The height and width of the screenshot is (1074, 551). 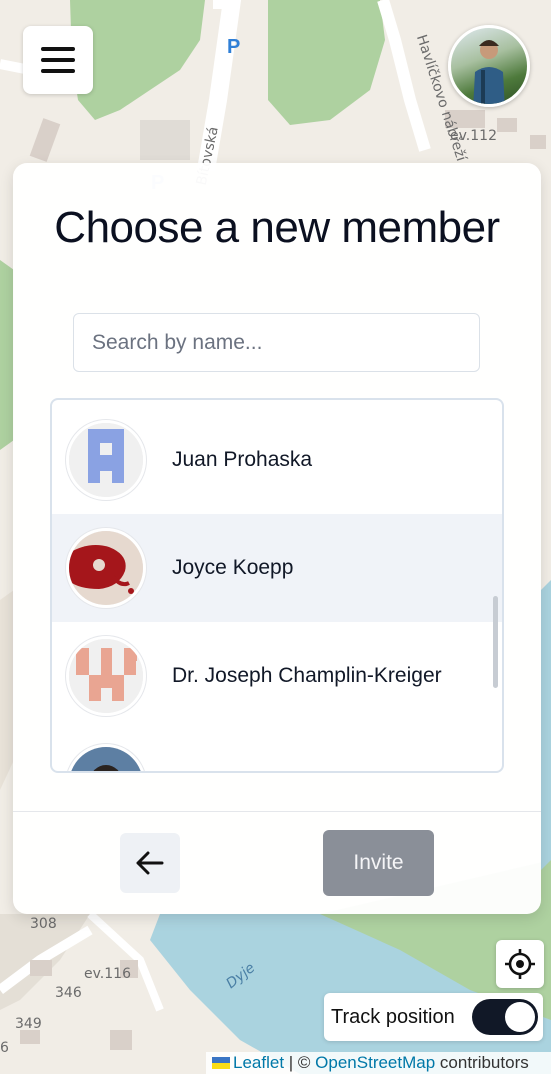 I want to click on member-row: Dr. Joseph Champlin-Kreiger, so click(x=277, y=676).